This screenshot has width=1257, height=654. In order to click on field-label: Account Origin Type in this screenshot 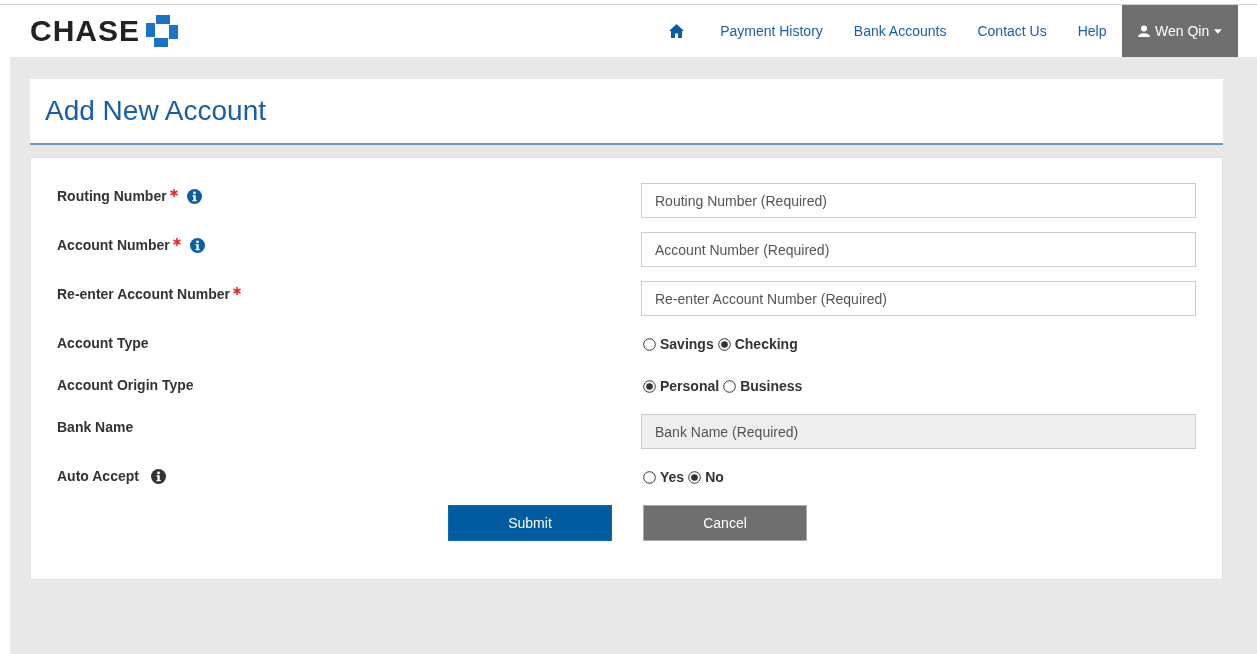, I will do `click(125, 385)`.